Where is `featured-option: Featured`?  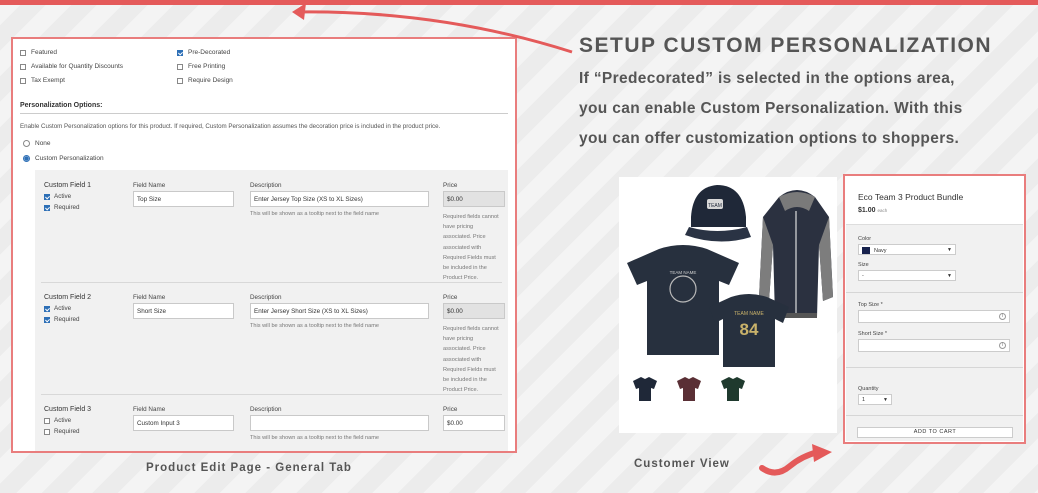 featured-option: Featured is located at coordinates (38, 52).